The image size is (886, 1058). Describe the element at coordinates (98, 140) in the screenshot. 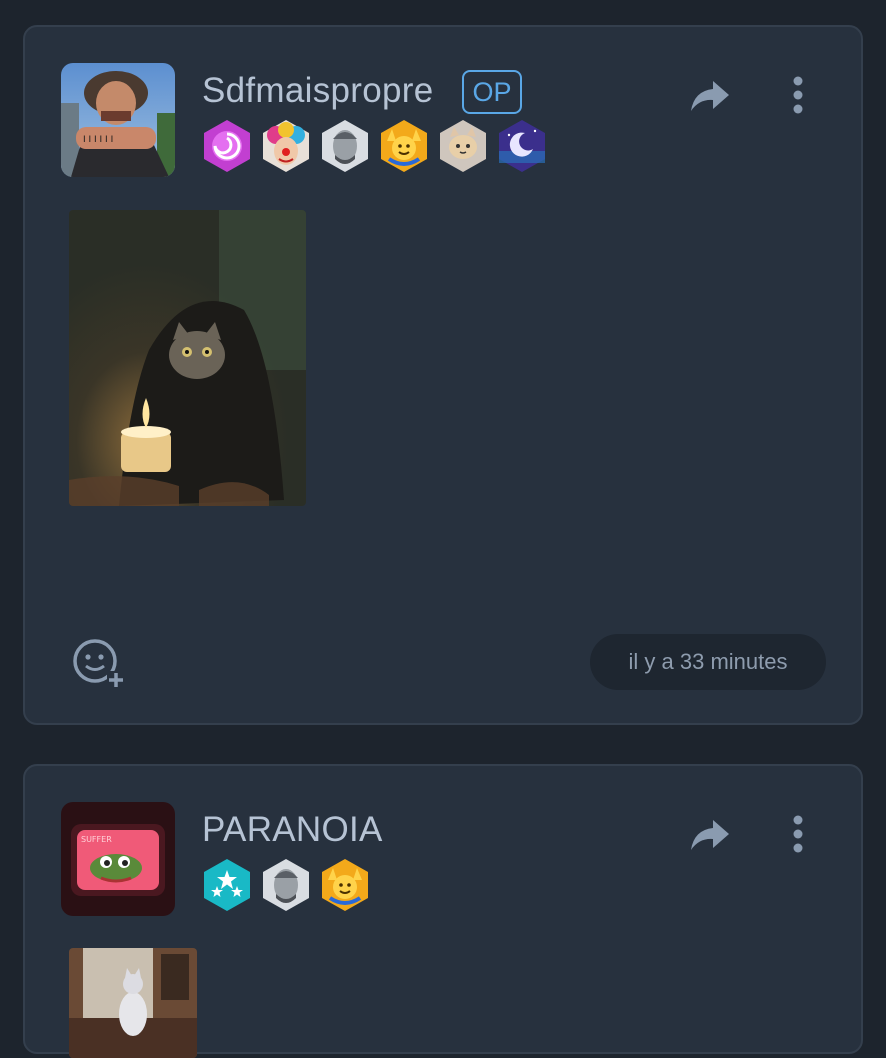

I see `svg-text: I I I I I I` at that location.